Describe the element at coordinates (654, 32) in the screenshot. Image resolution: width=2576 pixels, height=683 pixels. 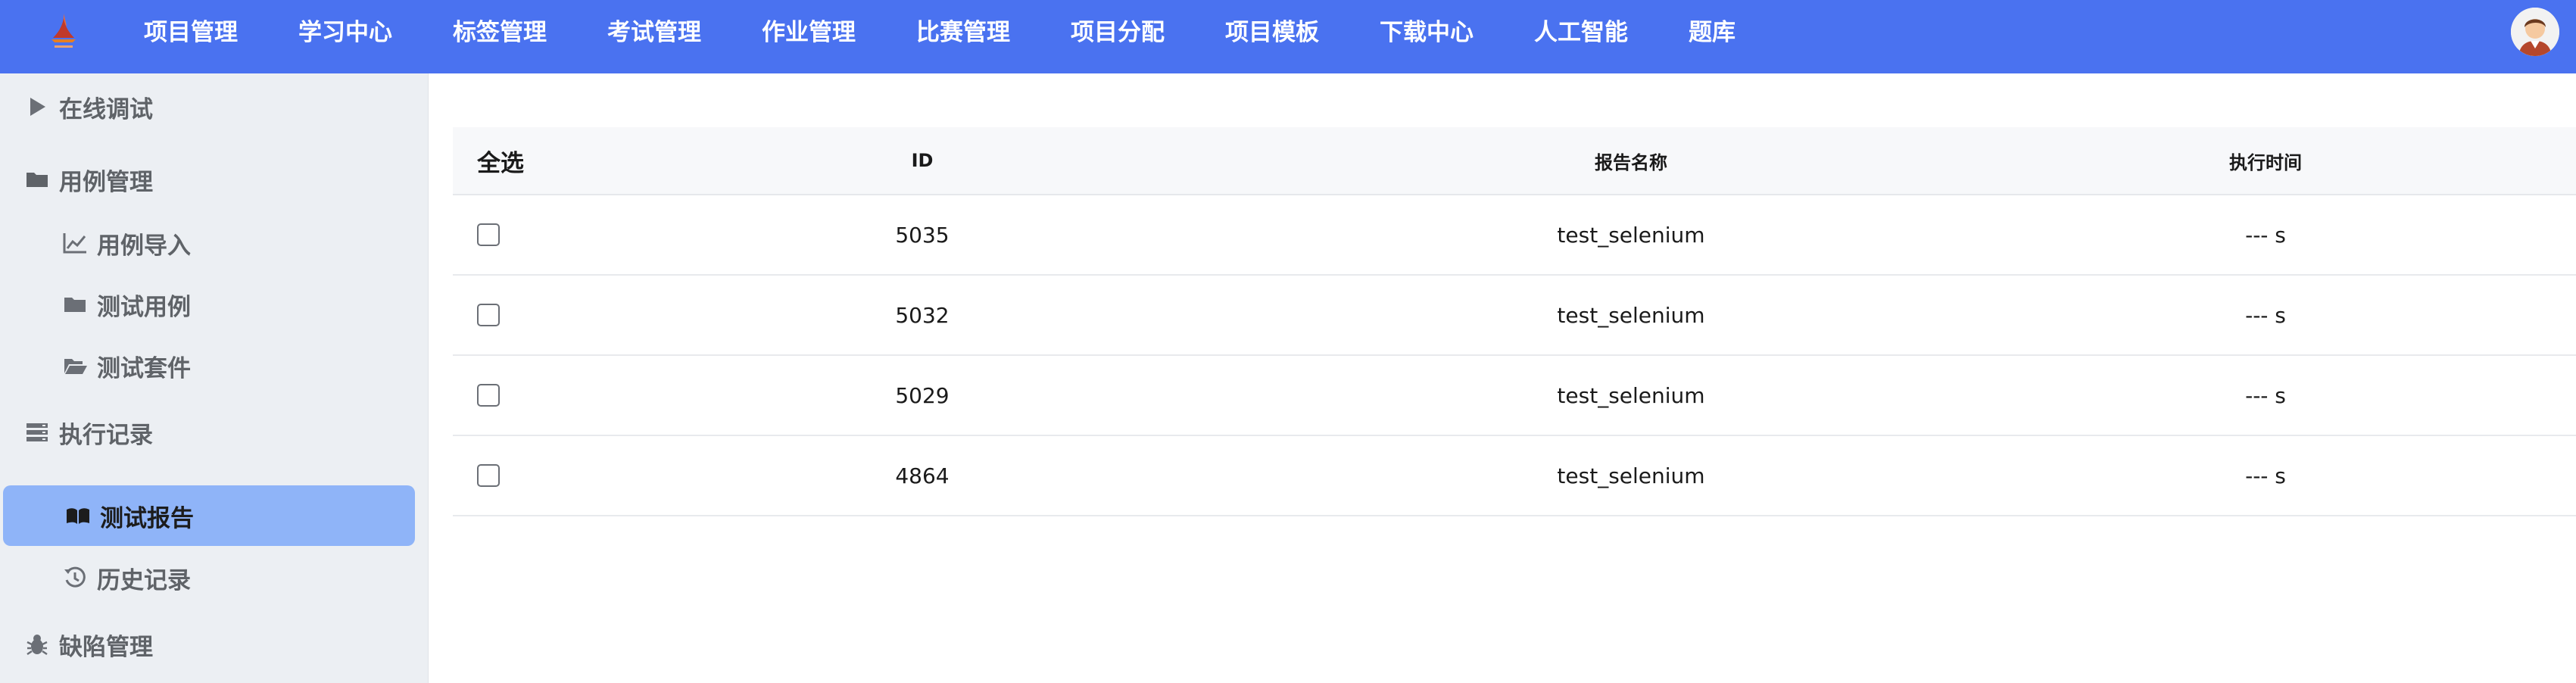
I see `nav-item-exam-management: 考试管理` at that location.